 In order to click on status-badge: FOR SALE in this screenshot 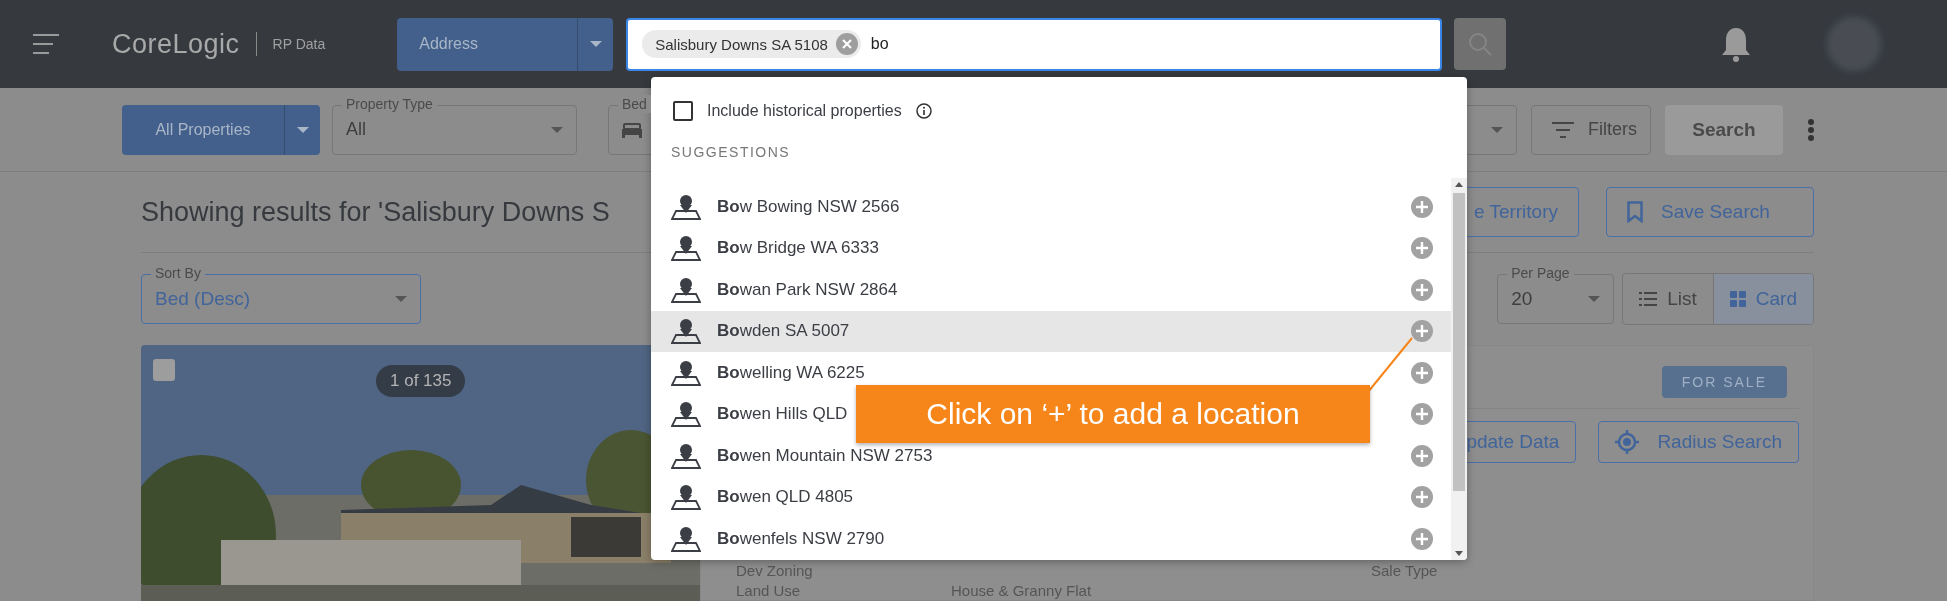, I will do `click(1724, 382)`.